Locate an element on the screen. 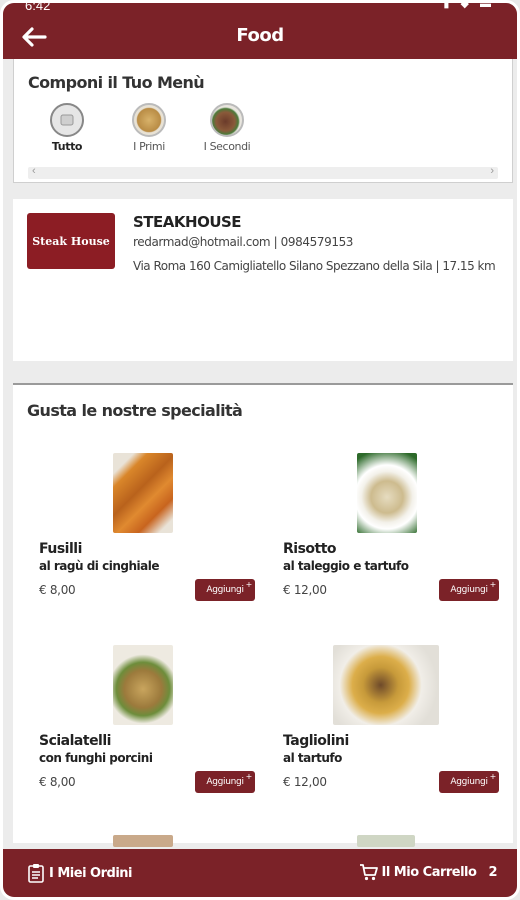 The width and height of the screenshot is (520, 900). dish-name: Fusilli is located at coordinates (60, 549).